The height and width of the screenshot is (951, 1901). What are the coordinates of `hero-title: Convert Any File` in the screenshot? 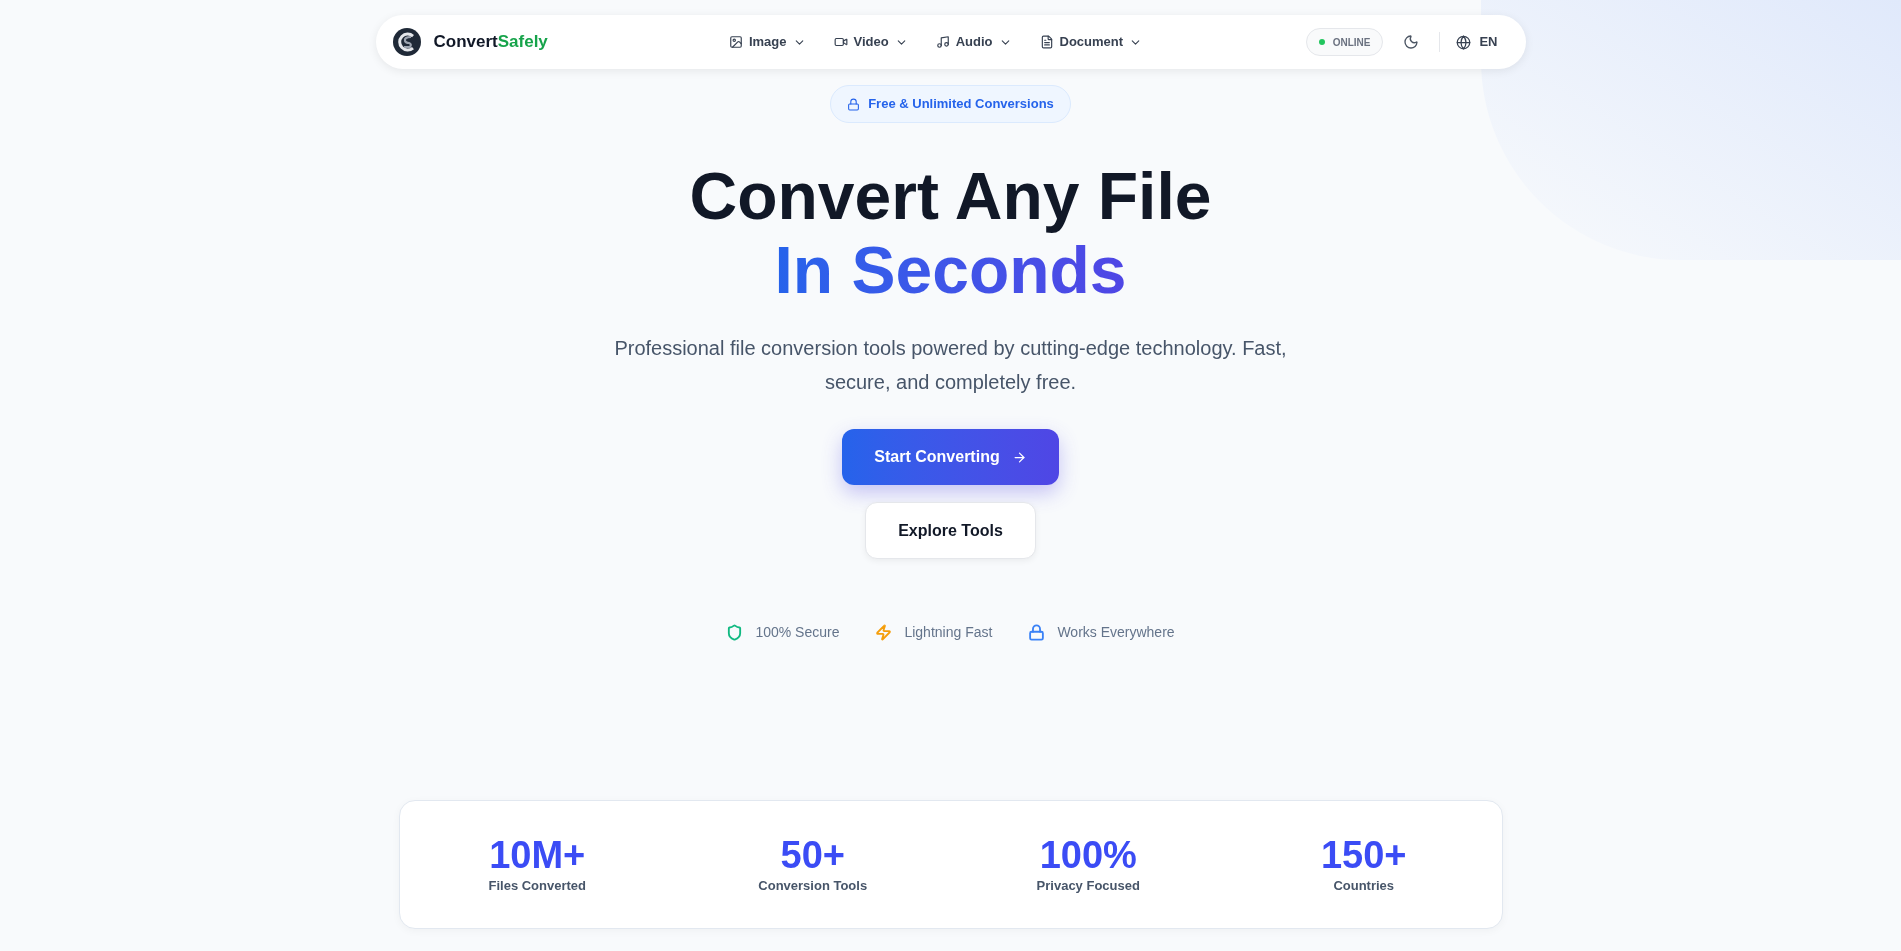 It's located at (950, 196).